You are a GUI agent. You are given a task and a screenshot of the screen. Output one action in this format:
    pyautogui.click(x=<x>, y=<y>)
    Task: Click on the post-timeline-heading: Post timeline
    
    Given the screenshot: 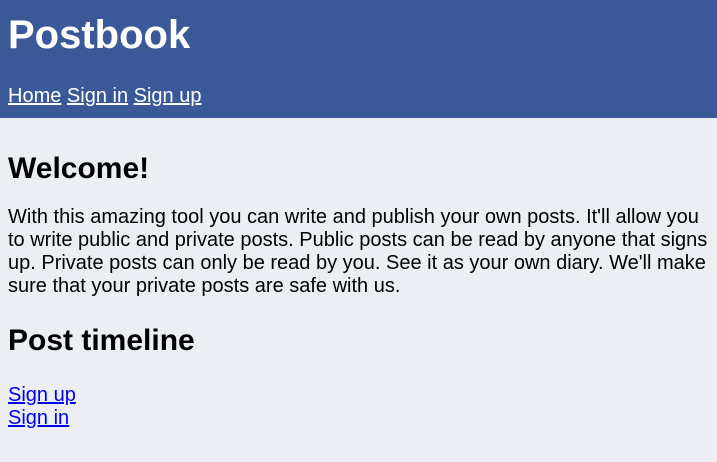 What is the action you would take?
    pyautogui.click(x=101, y=340)
    